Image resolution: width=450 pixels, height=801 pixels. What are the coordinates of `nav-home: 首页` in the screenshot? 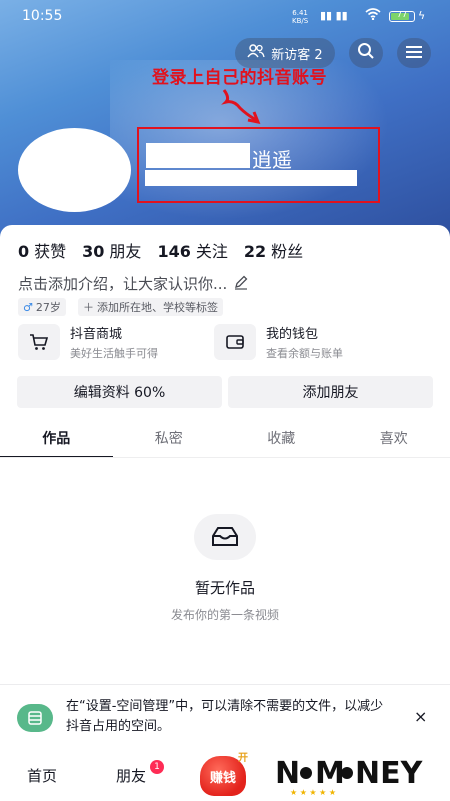 It's located at (42, 775).